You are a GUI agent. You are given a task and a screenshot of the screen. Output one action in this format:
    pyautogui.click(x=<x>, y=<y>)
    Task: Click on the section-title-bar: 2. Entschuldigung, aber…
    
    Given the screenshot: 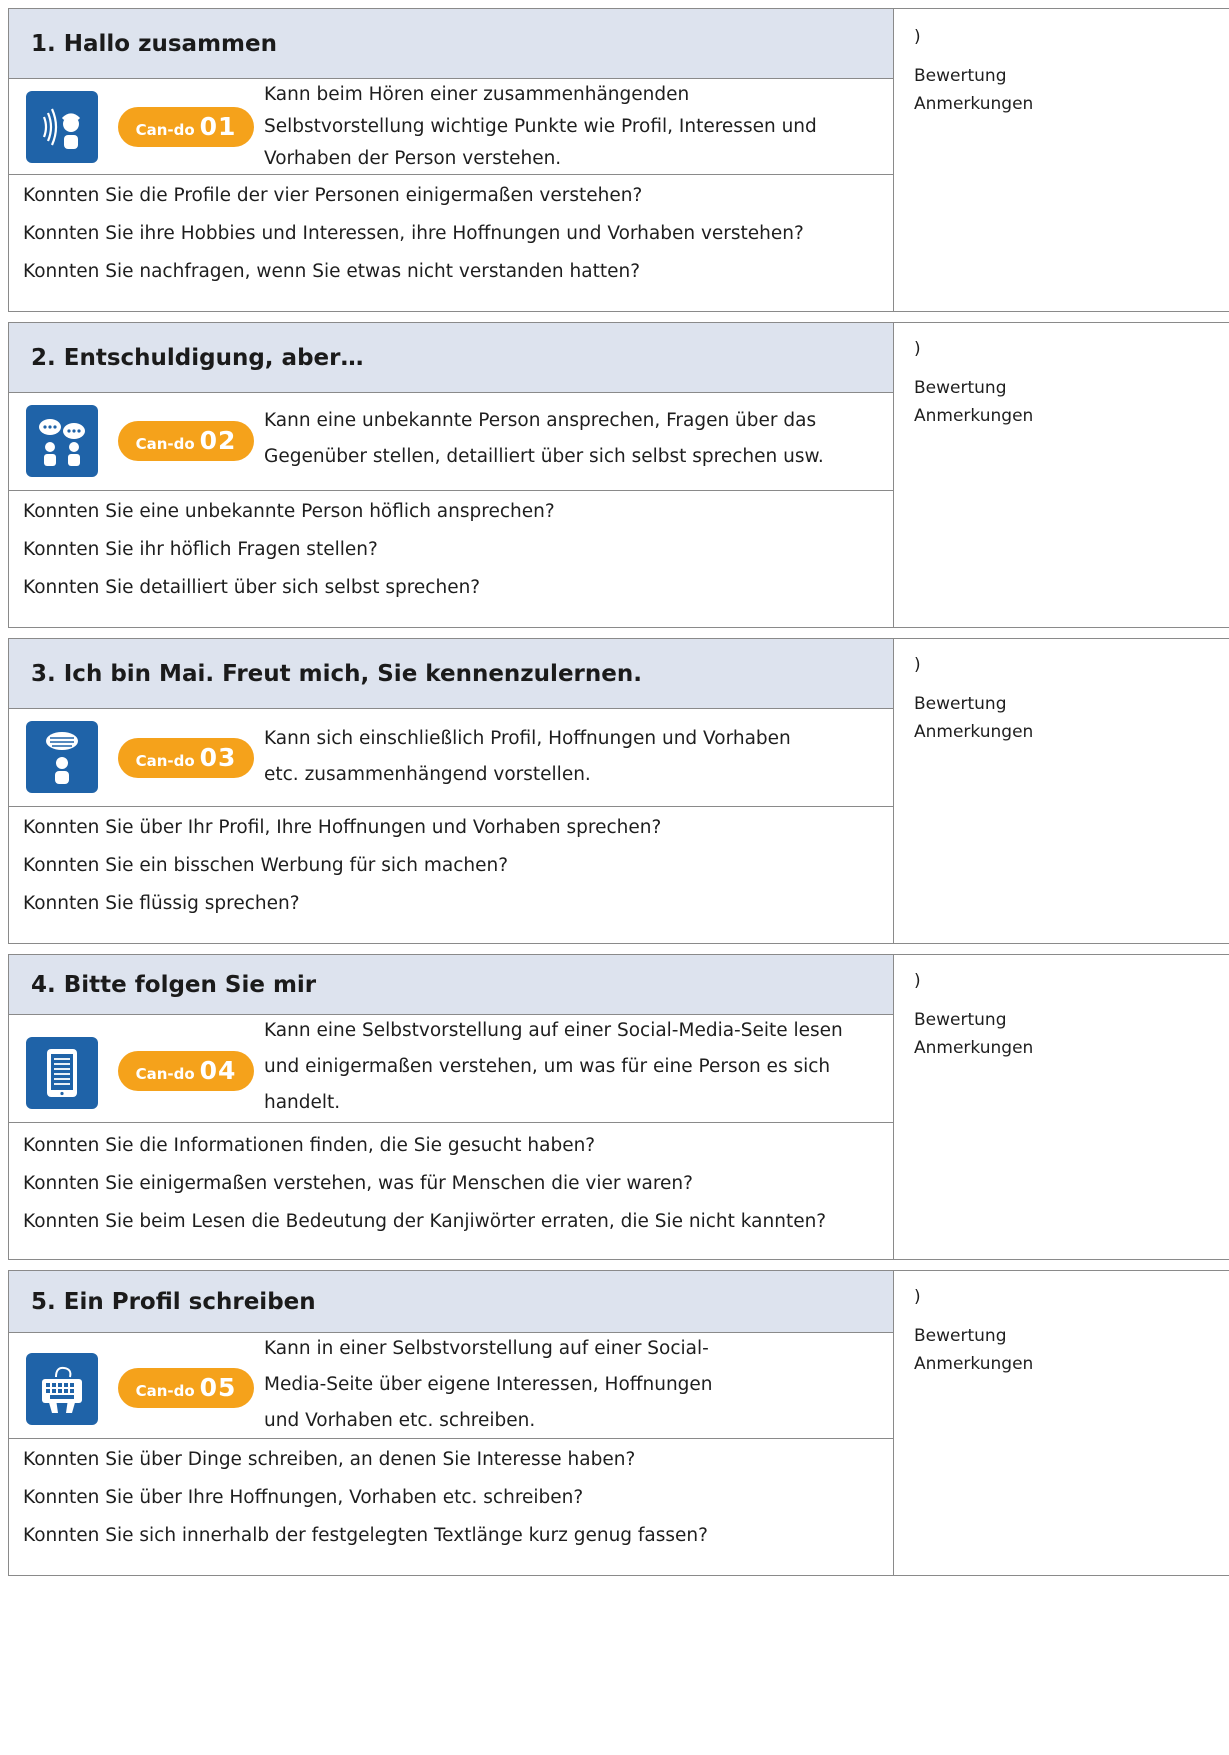 What is the action you would take?
    pyautogui.click(x=451, y=358)
    